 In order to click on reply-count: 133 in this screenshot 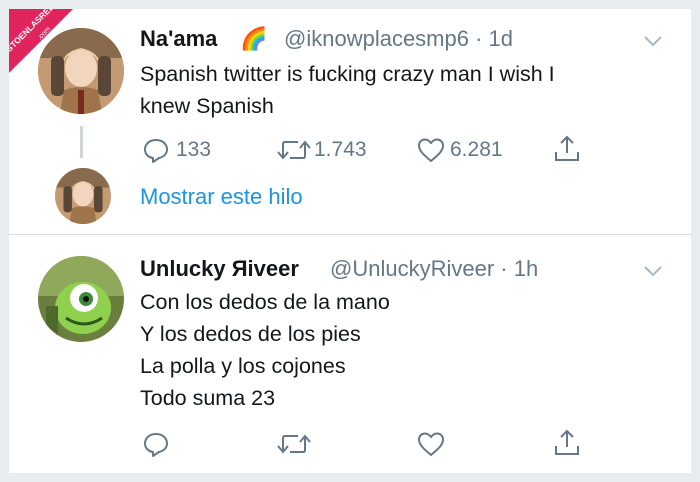, I will do `click(194, 149)`.